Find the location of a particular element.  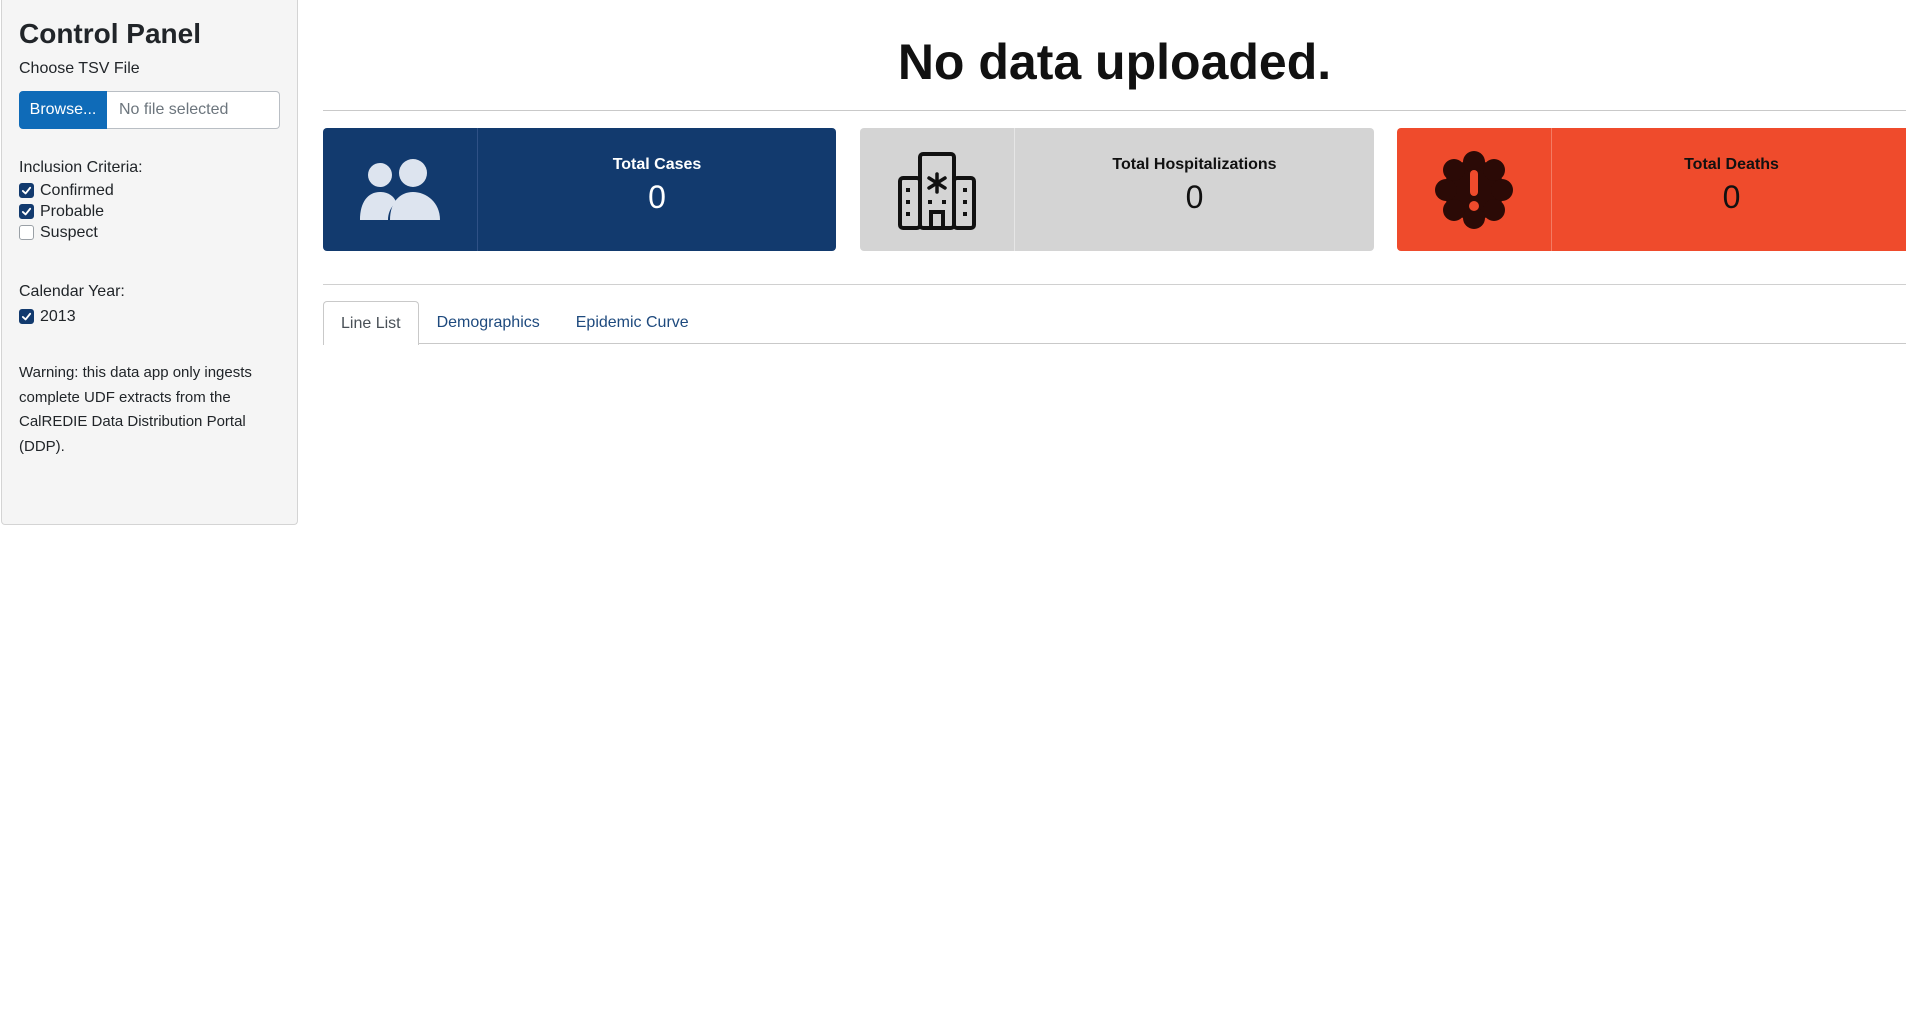

section-divider is located at coordinates (1114, 284).